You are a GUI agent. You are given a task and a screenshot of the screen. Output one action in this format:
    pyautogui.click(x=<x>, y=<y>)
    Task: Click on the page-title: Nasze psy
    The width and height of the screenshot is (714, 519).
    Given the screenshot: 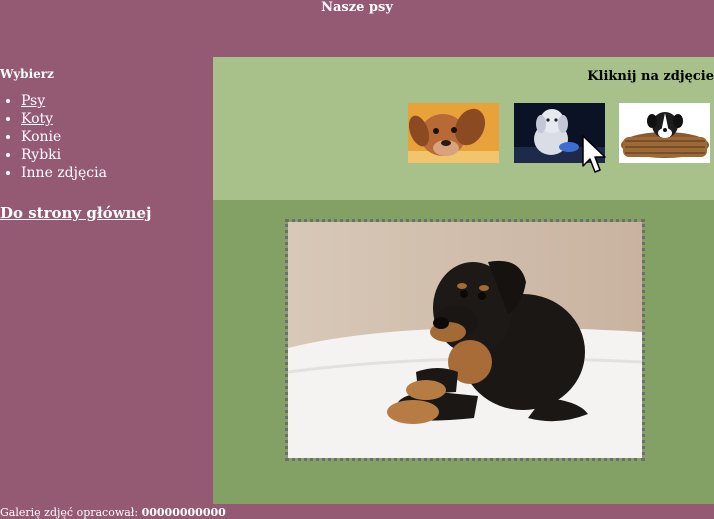 What is the action you would take?
    pyautogui.click(x=357, y=7)
    